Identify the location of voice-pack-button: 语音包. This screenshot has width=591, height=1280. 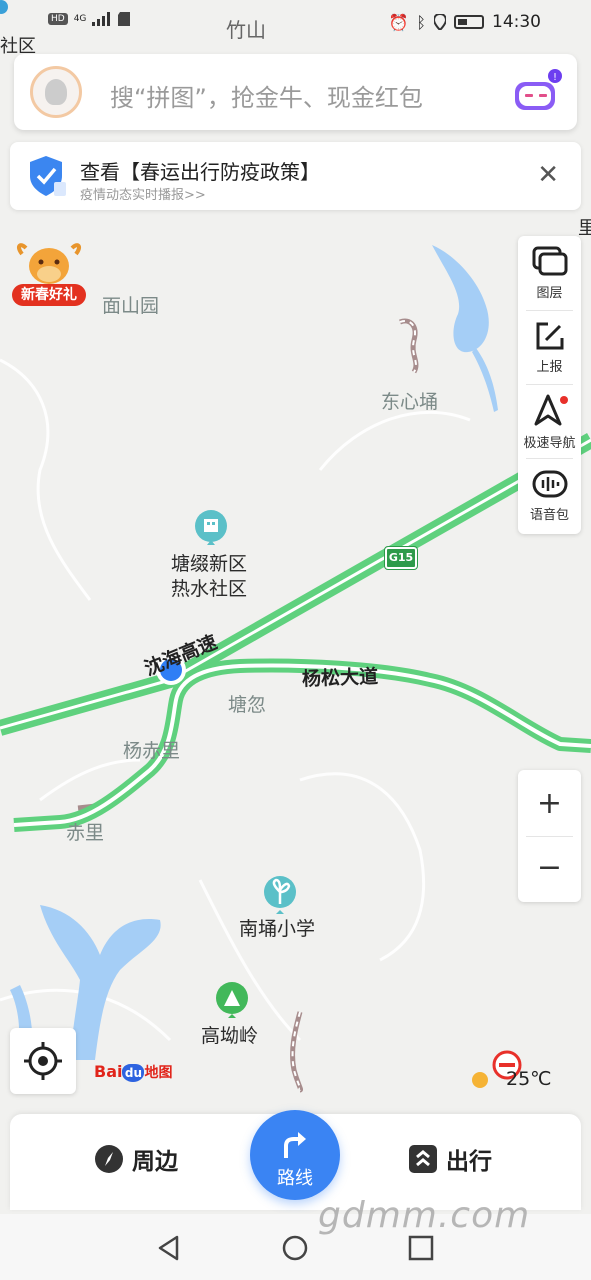
(549, 495).